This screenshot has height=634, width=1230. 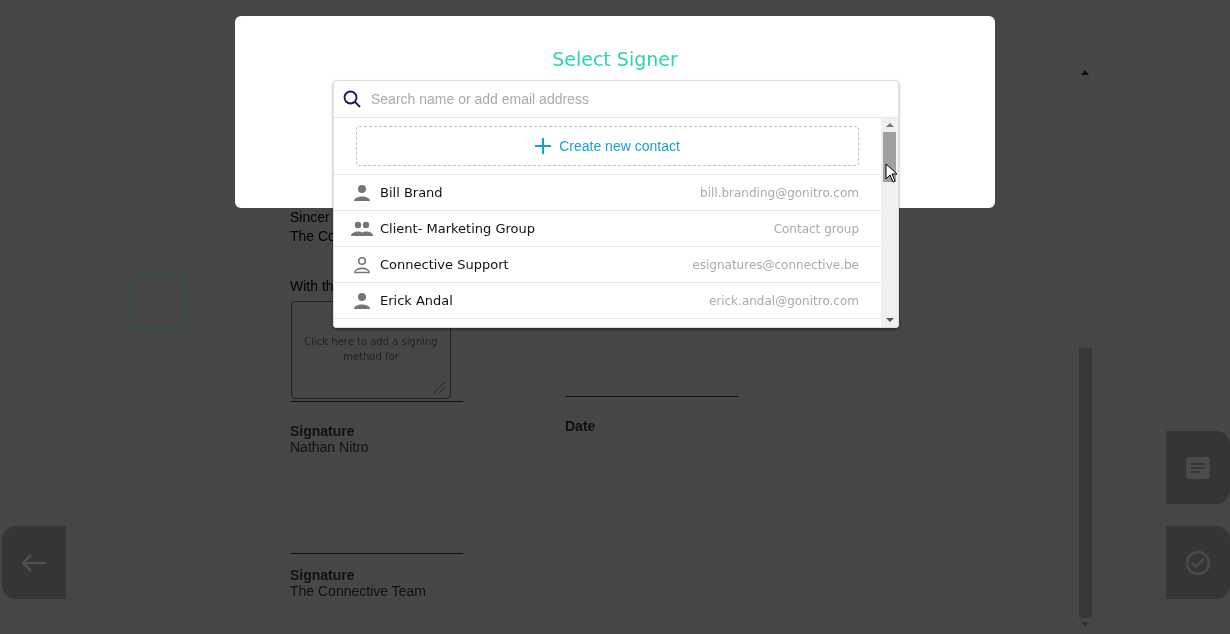 What do you see at coordinates (615, 59) in the screenshot?
I see `dialog-title: Select Signer` at bounding box center [615, 59].